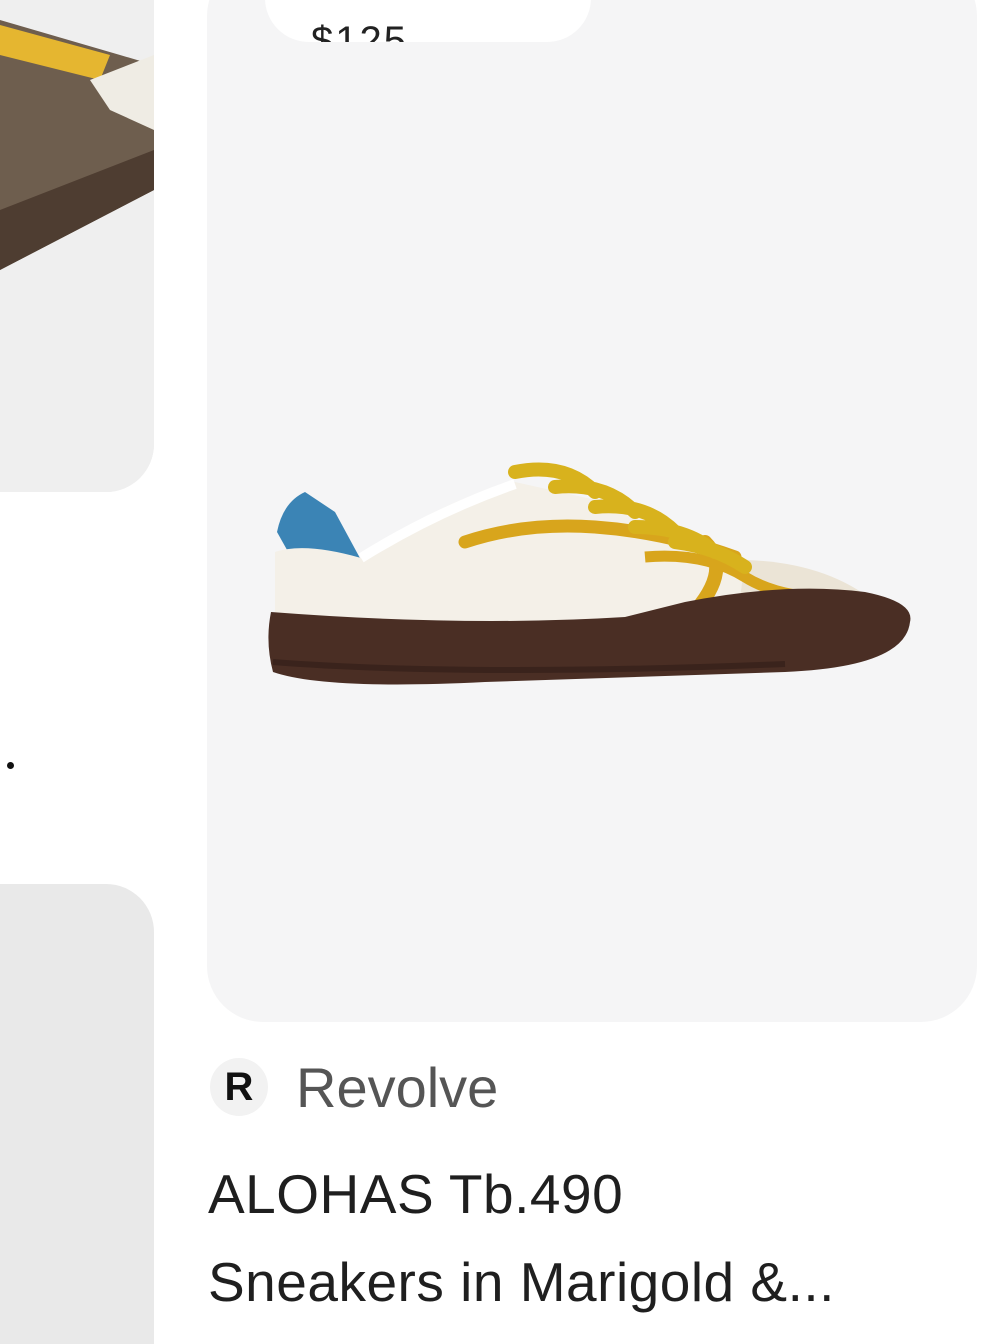 This screenshot has width=1000, height=1344. Describe the element at coordinates (397, 1087) in the screenshot. I see `merchant-name: Revolve` at that location.